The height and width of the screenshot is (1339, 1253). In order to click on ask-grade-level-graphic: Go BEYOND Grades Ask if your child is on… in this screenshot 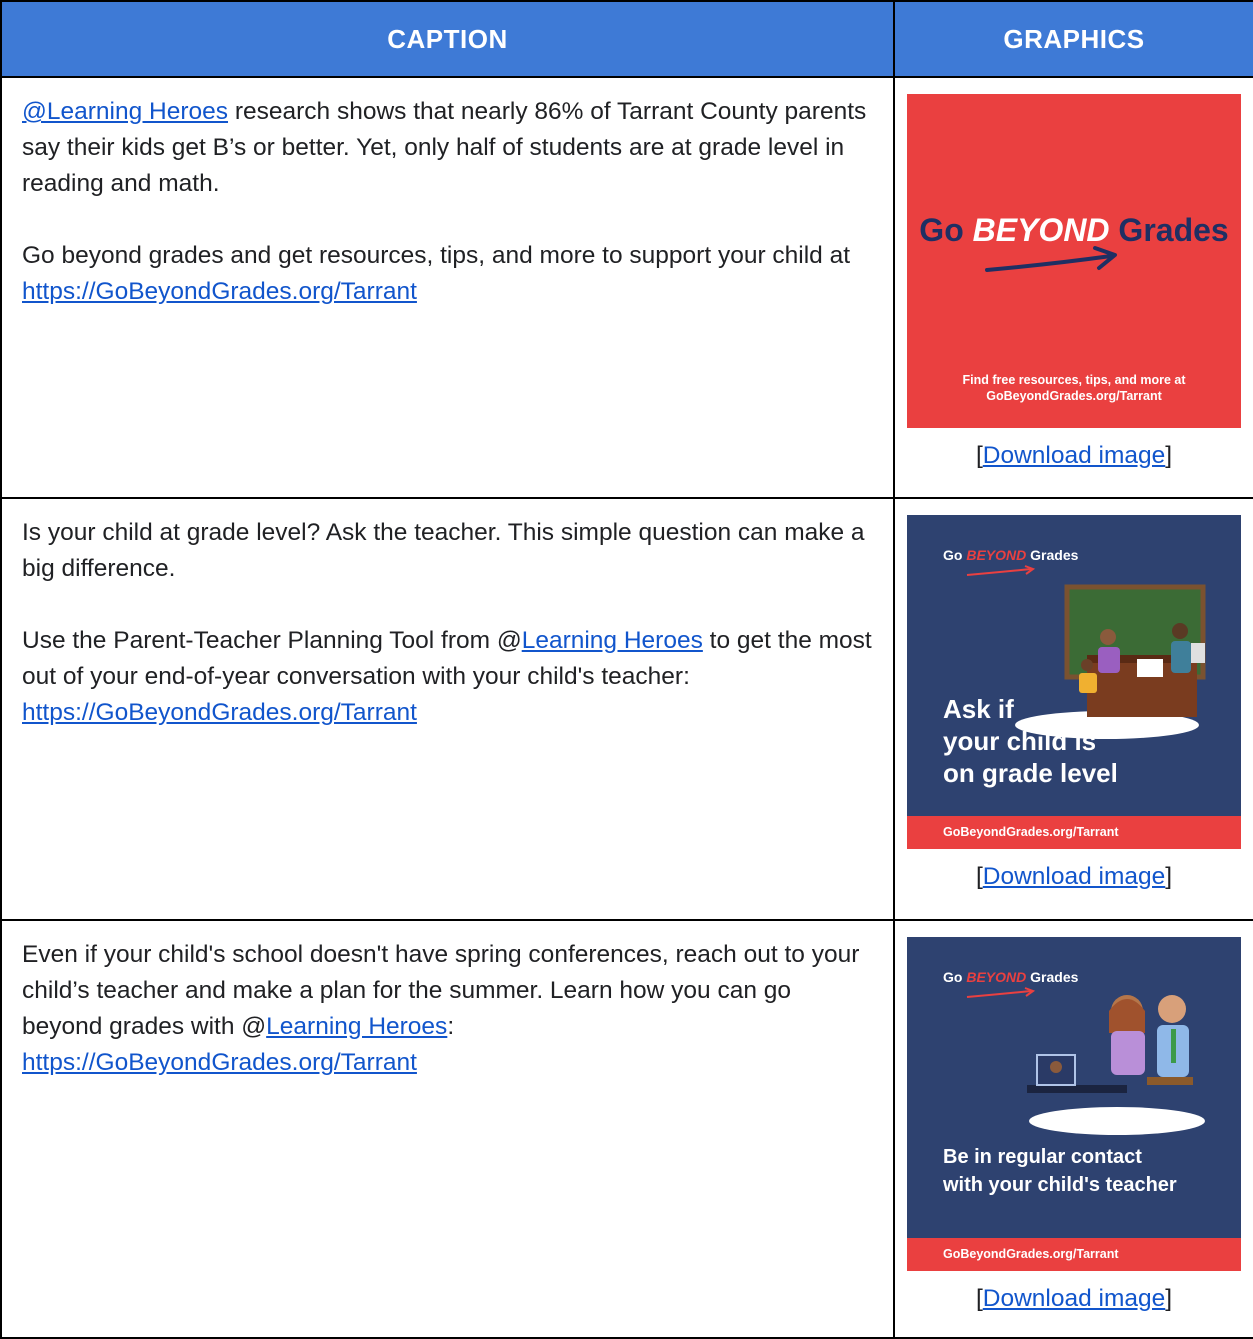, I will do `click(1074, 682)`.